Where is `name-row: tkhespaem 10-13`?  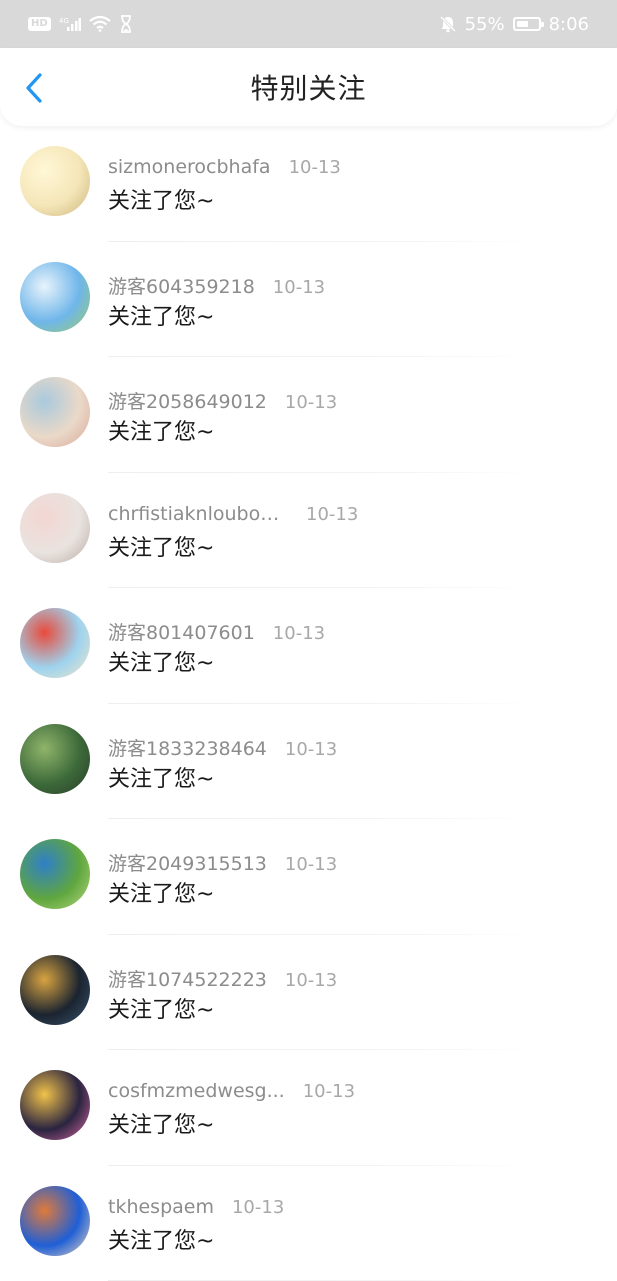
name-row: tkhespaem 10-13 is located at coordinates (196, 1207).